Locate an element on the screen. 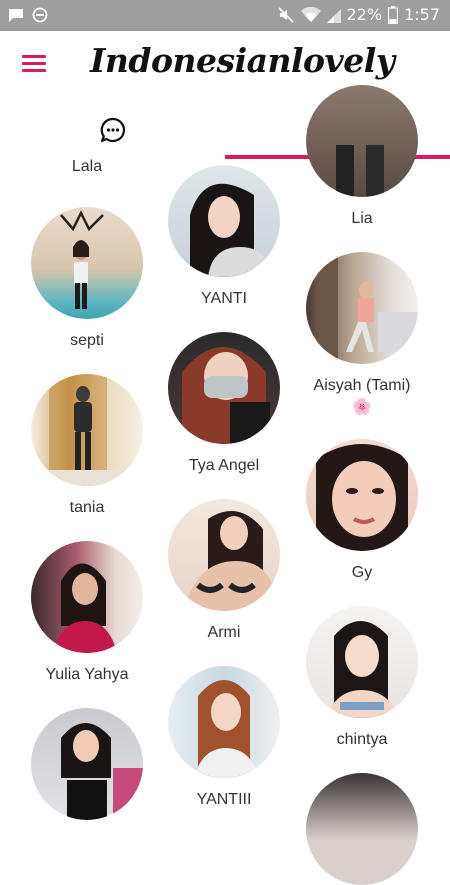  profile-card: tania is located at coordinates (87, 445).